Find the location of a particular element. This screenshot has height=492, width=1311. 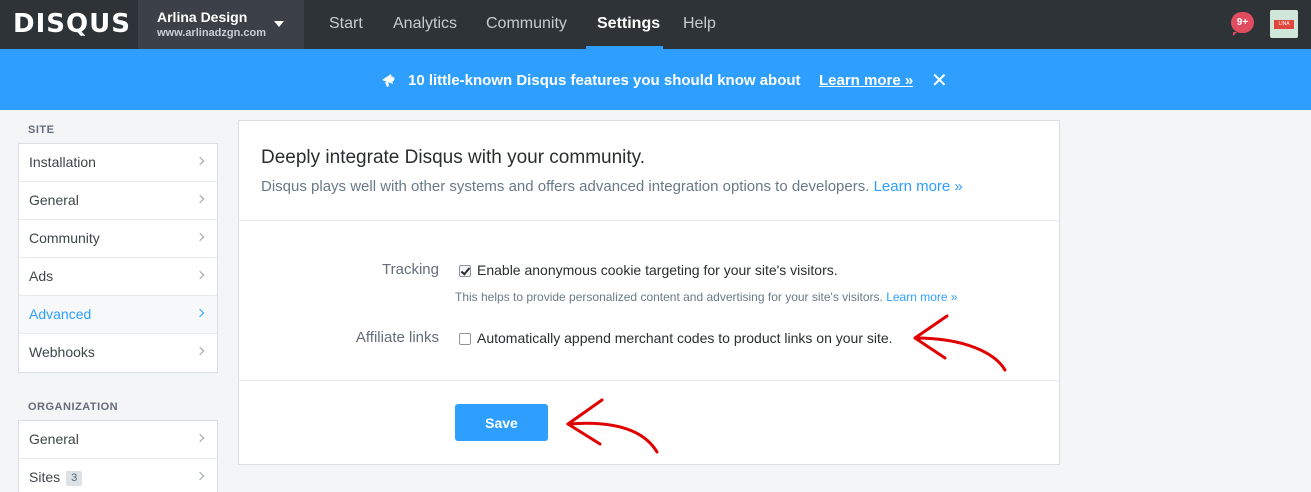

sites-count-badge: 3 is located at coordinates (74, 478).